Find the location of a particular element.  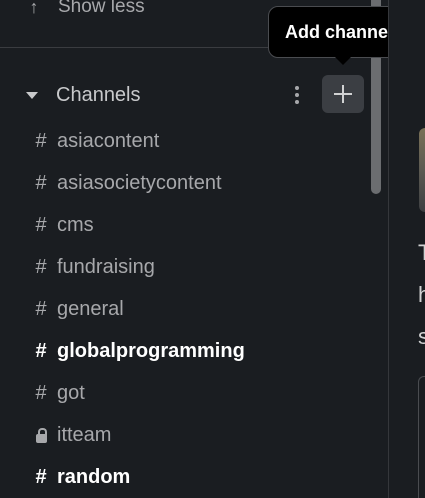

lock-icon is located at coordinates (41, 435).